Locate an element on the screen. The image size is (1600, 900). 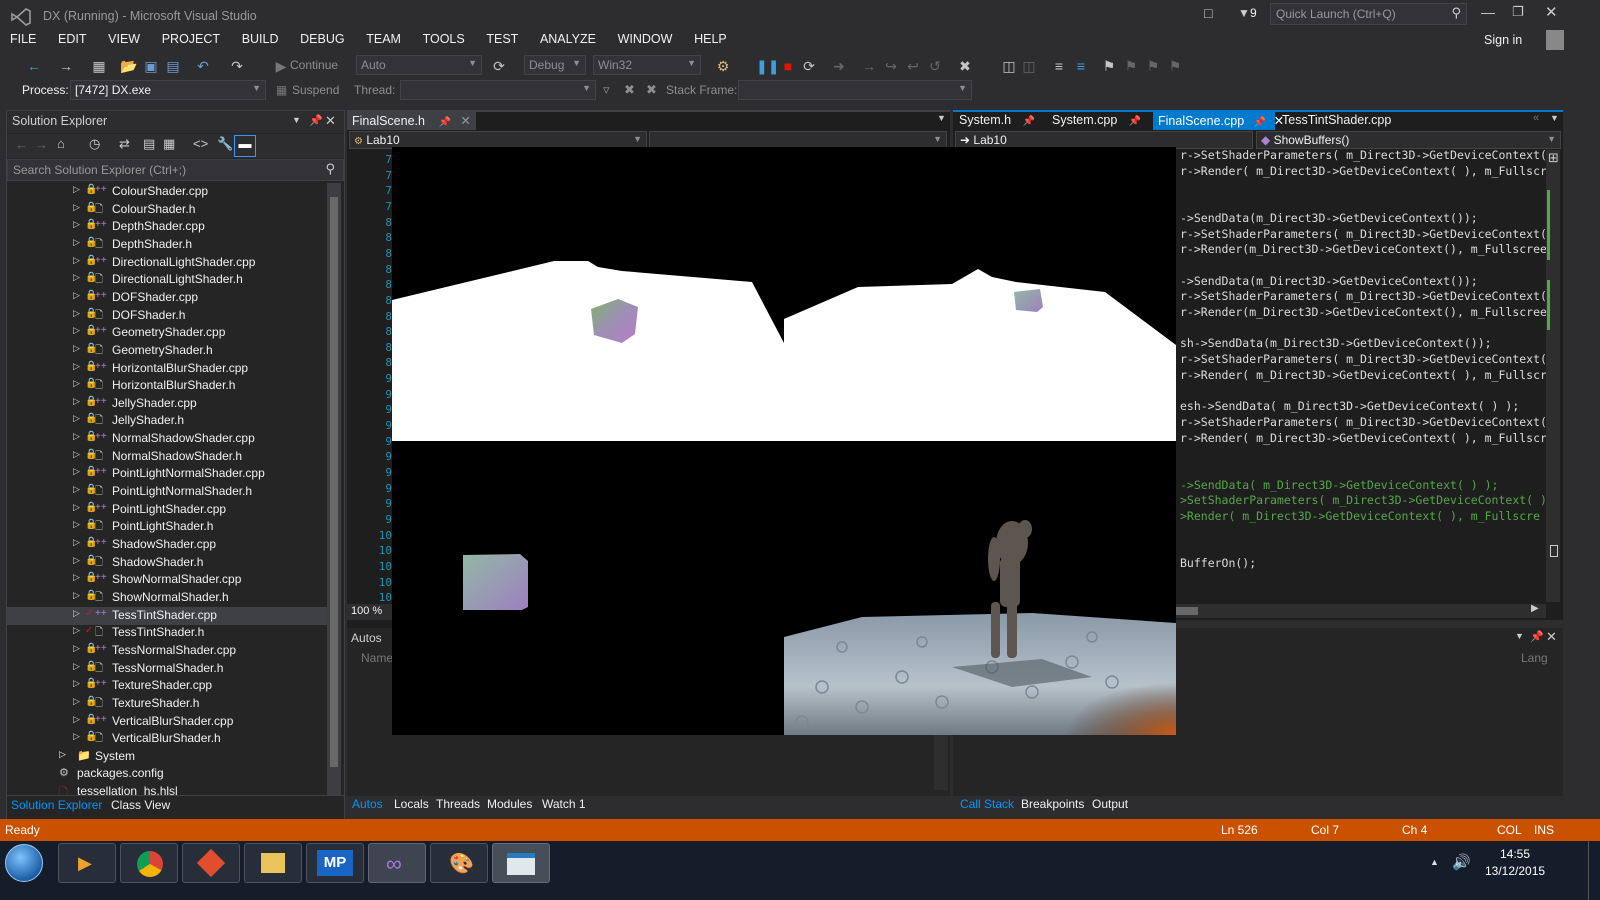
solution-scrollbar is located at coordinates (334, 489).